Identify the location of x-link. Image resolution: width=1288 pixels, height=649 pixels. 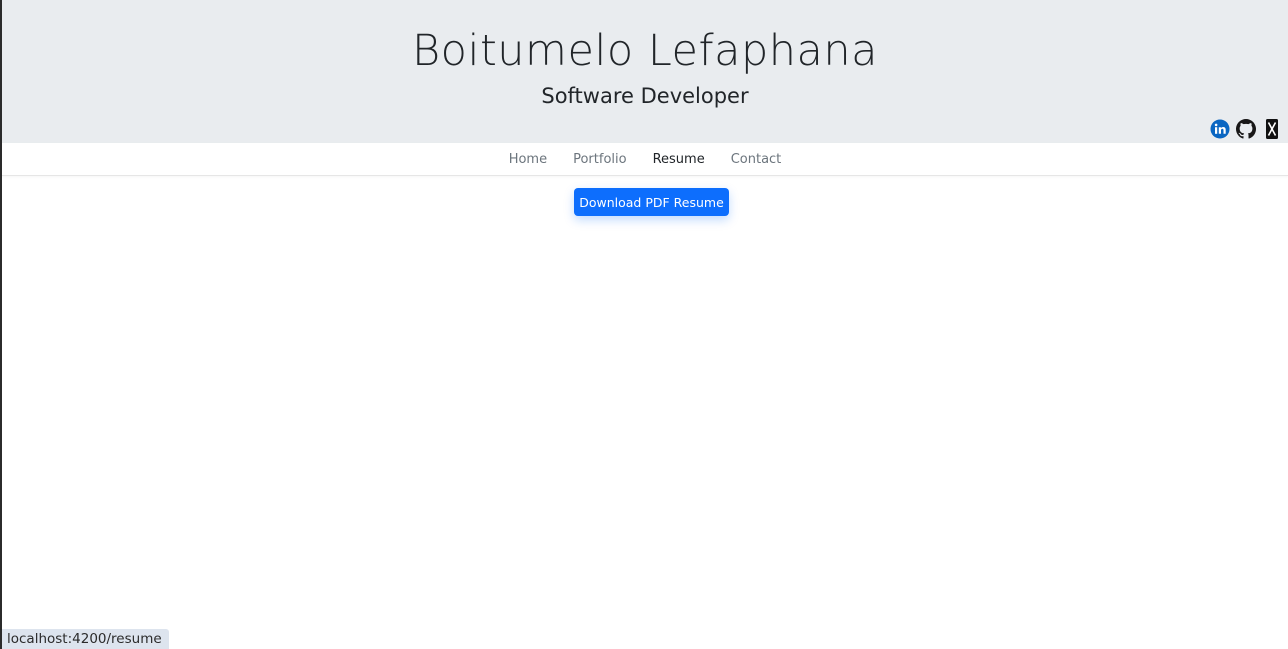
(1272, 129).